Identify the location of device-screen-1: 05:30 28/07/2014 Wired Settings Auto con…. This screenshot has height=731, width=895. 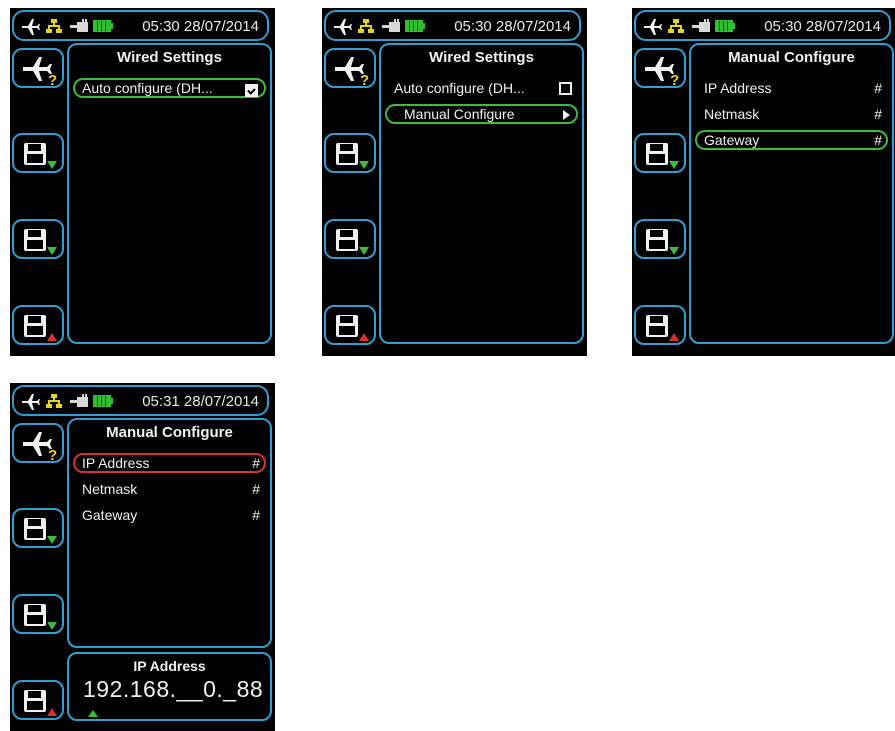
(142, 182).